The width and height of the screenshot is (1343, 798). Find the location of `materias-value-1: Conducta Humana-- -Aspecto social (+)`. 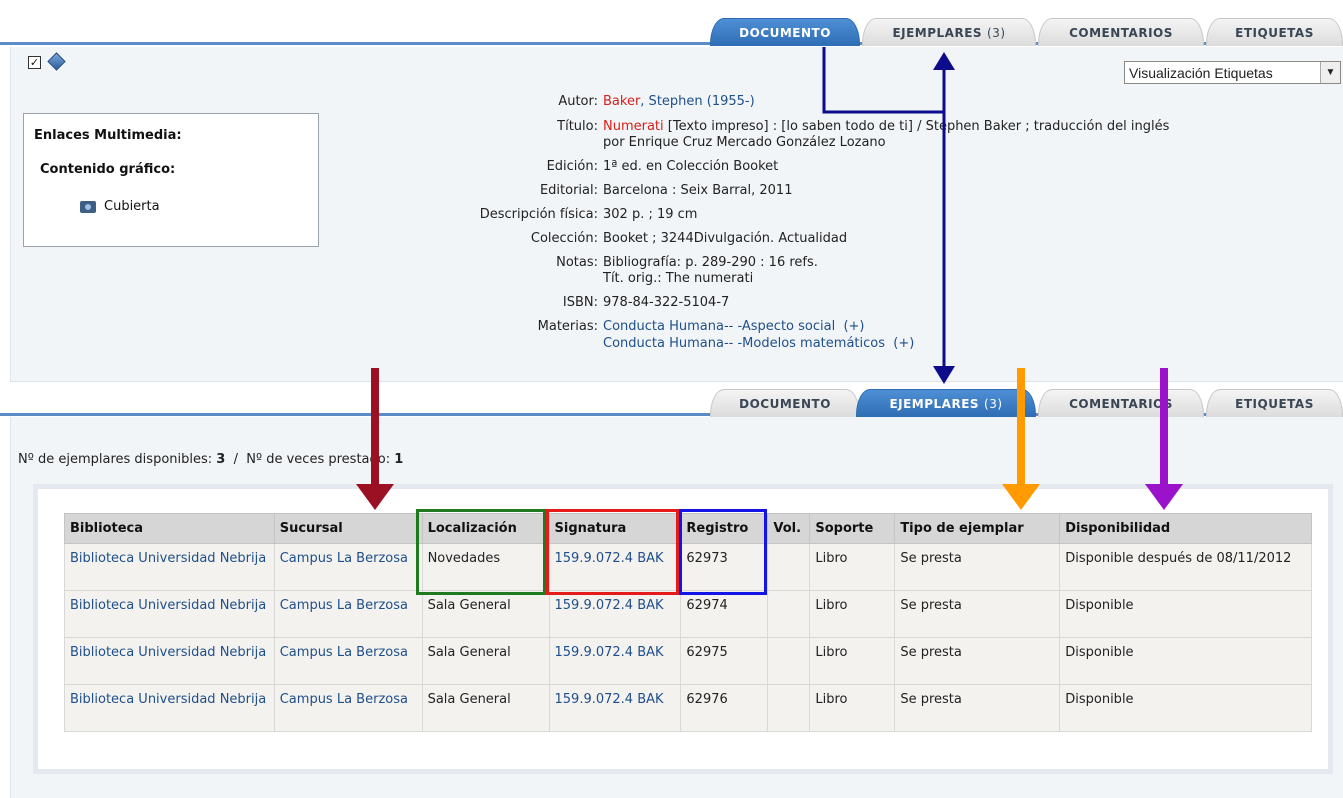

materias-value-1: Conducta Humana-- -Aspecto social (+) is located at coordinates (734, 327).